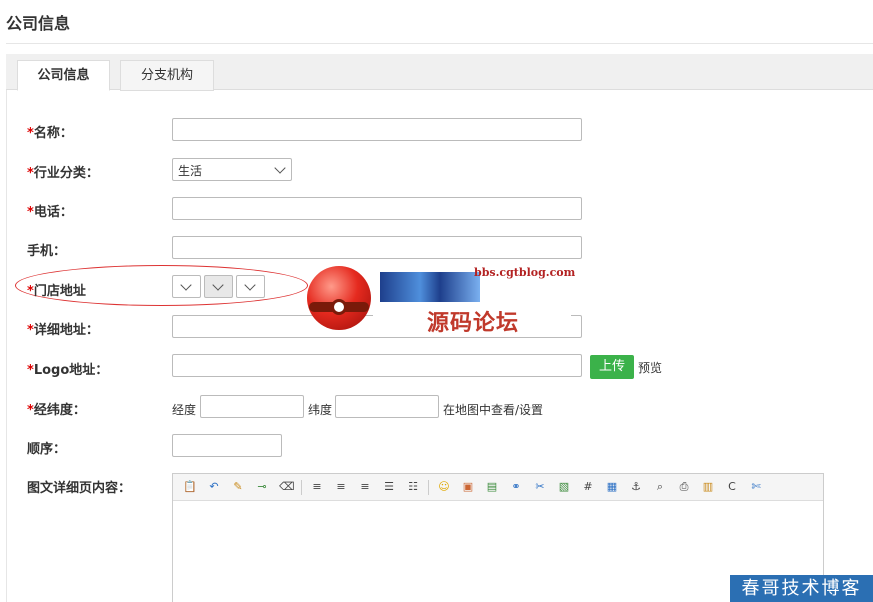  I want to click on hr-icon: #, so click(588, 487).